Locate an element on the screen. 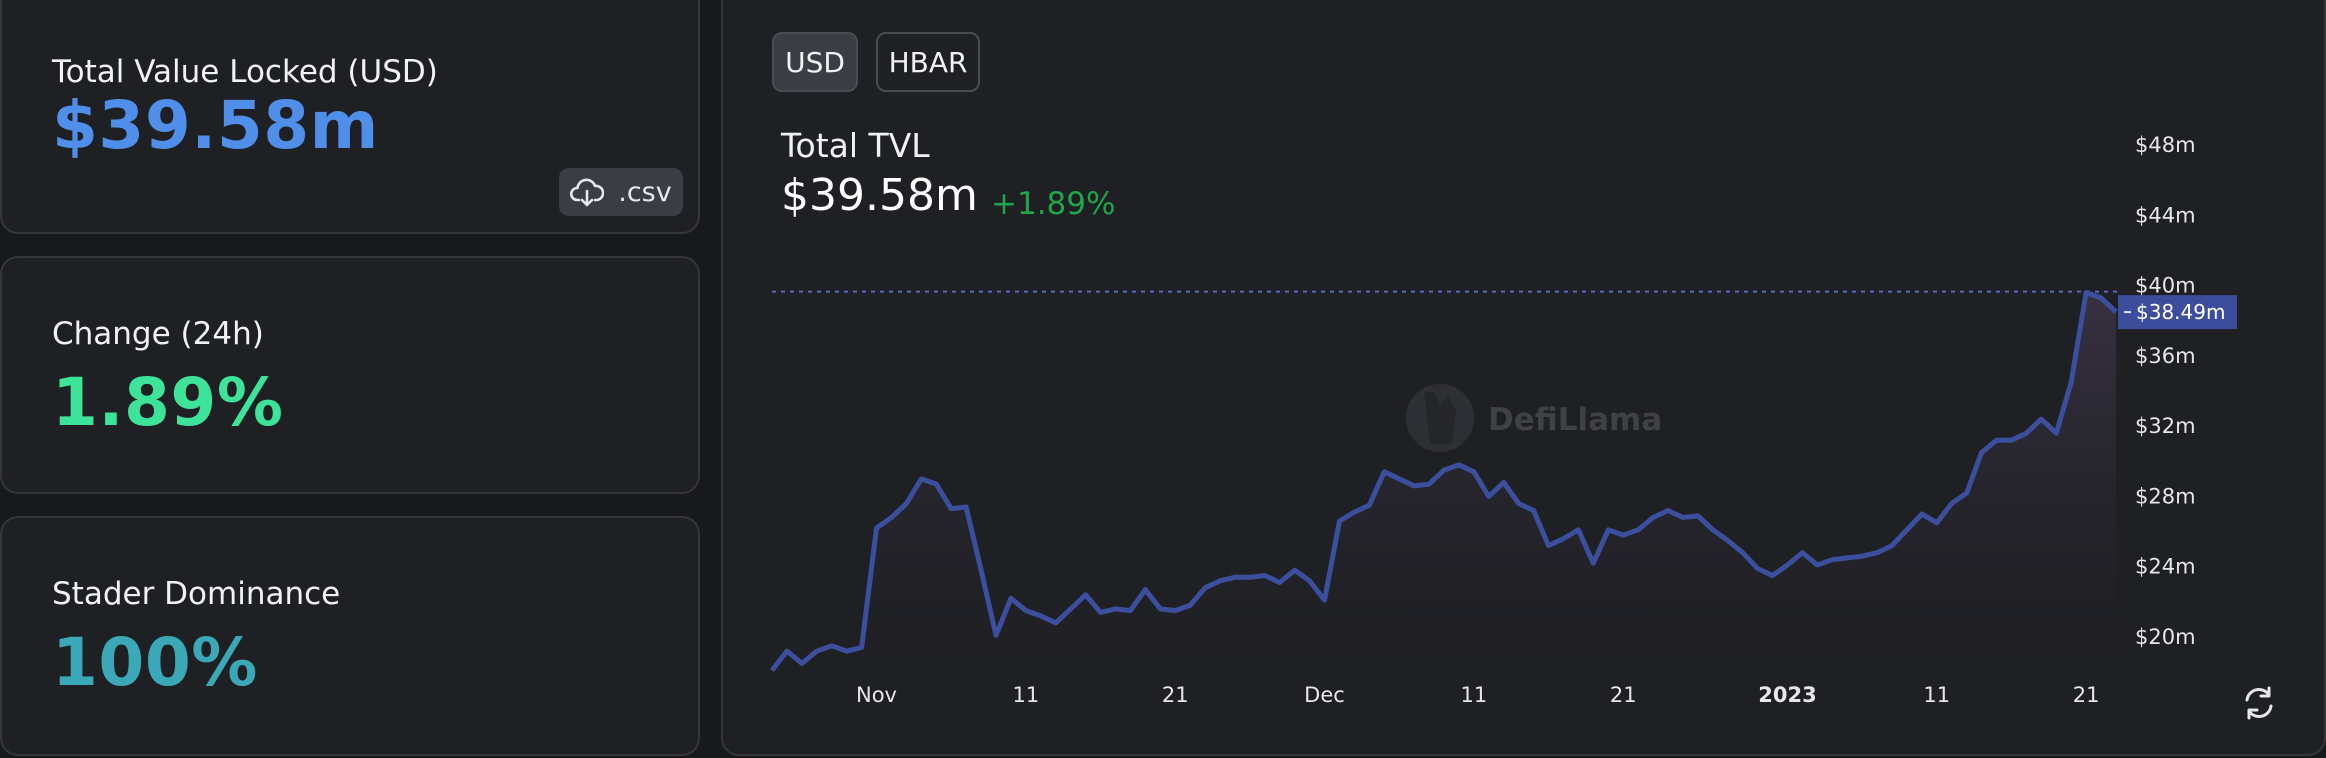 The width and height of the screenshot is (2326, 758). y-tick-label: $44m is located at coordinates (2165, 215).